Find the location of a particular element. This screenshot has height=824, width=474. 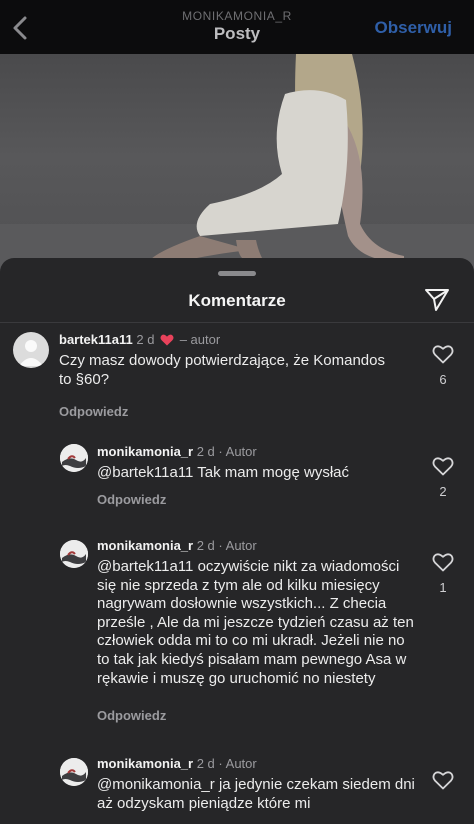

sheet-divider is located at coordinates (237, 322).